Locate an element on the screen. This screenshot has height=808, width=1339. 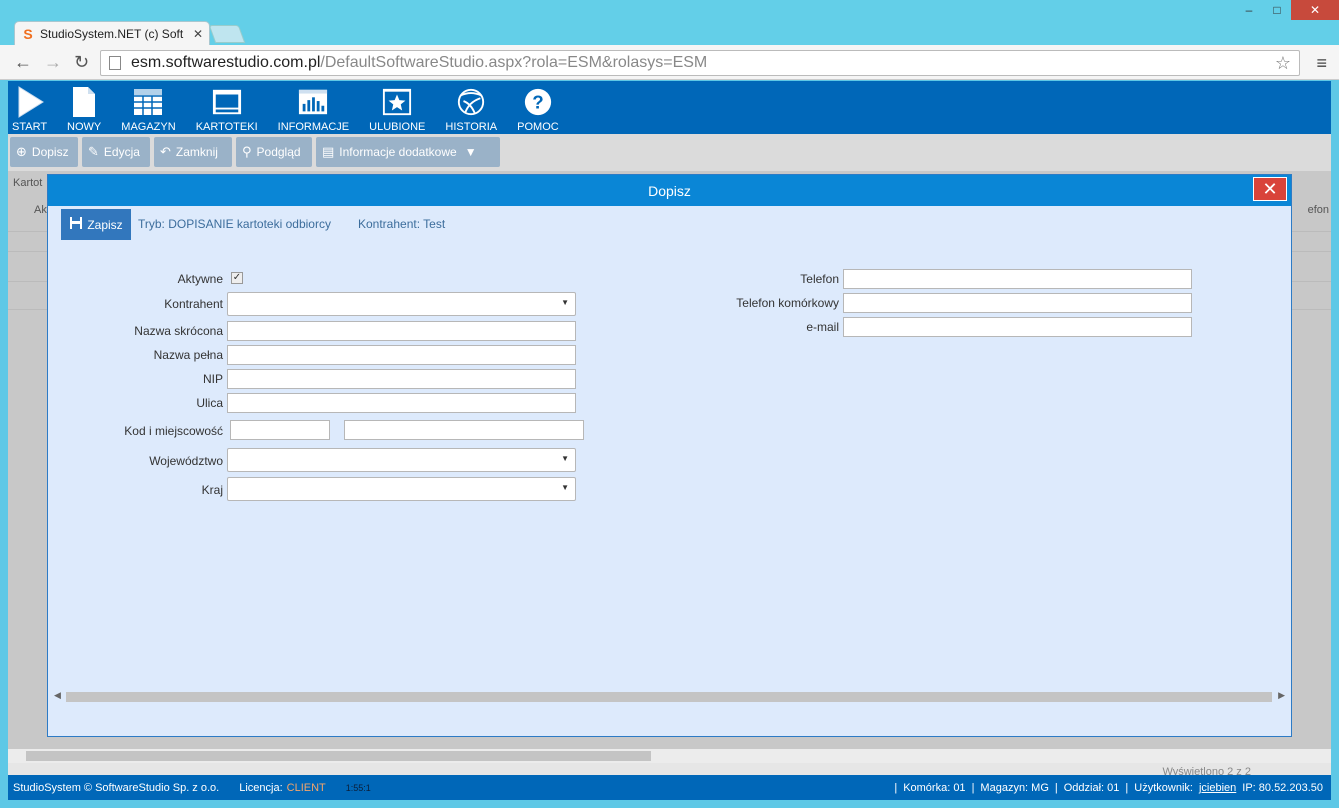
user-link: jciebien is located at coordinates (1217, 788).